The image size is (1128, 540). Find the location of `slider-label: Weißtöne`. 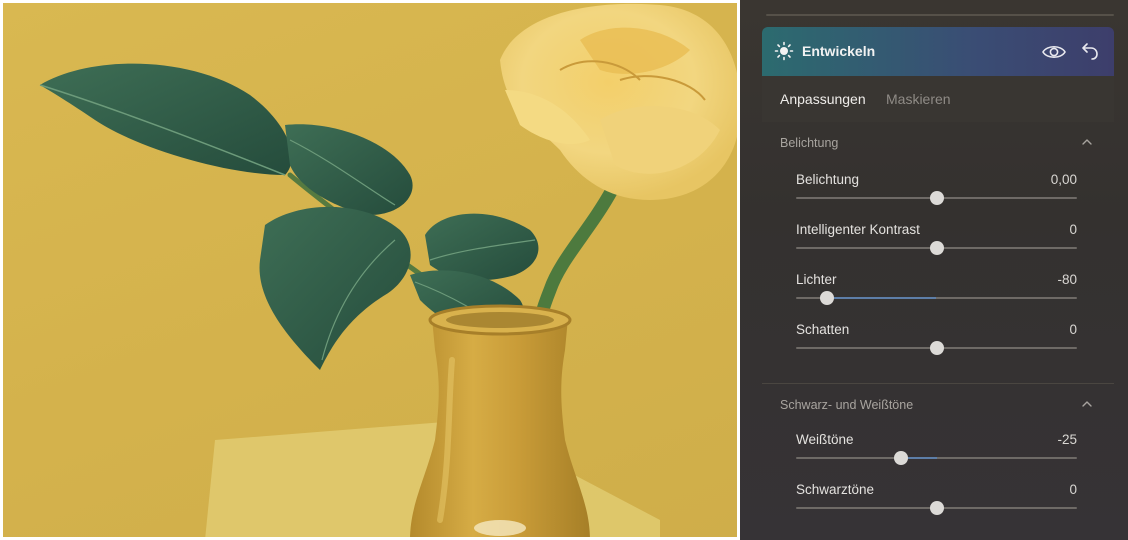

slider-label: Weißtöne is located at coordinates (825, 439).